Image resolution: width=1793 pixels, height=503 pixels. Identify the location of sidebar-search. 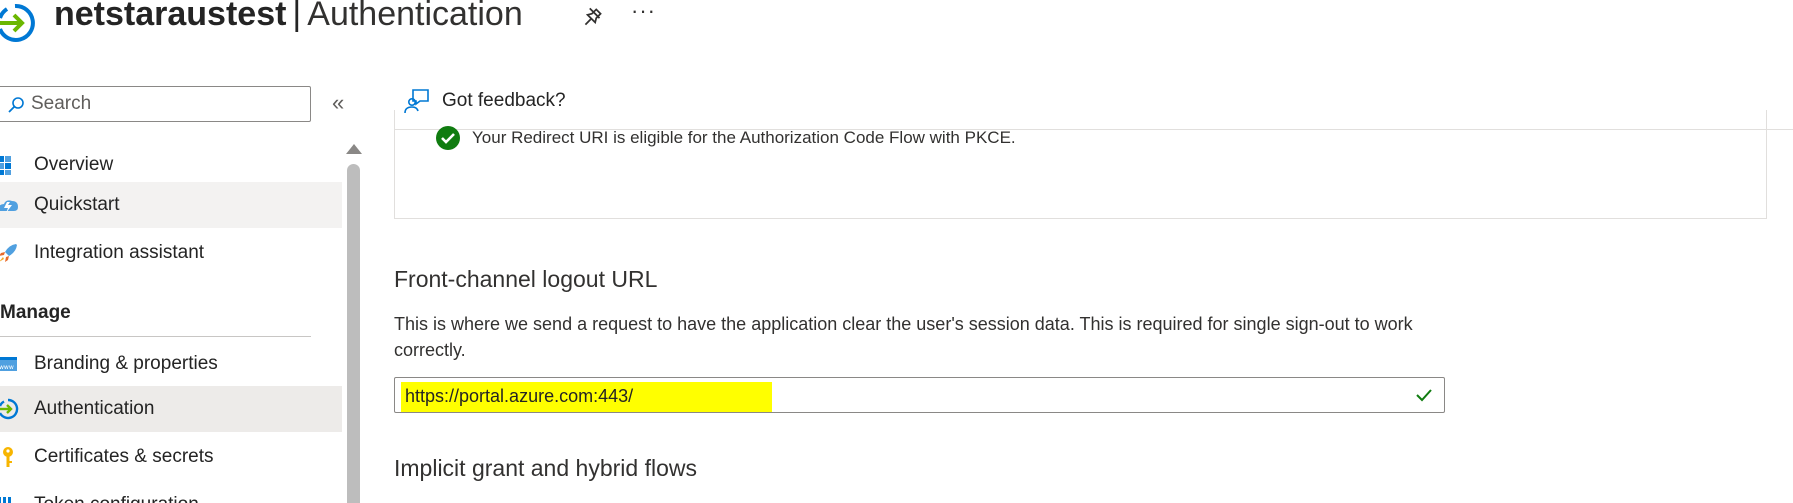
(155, 104).